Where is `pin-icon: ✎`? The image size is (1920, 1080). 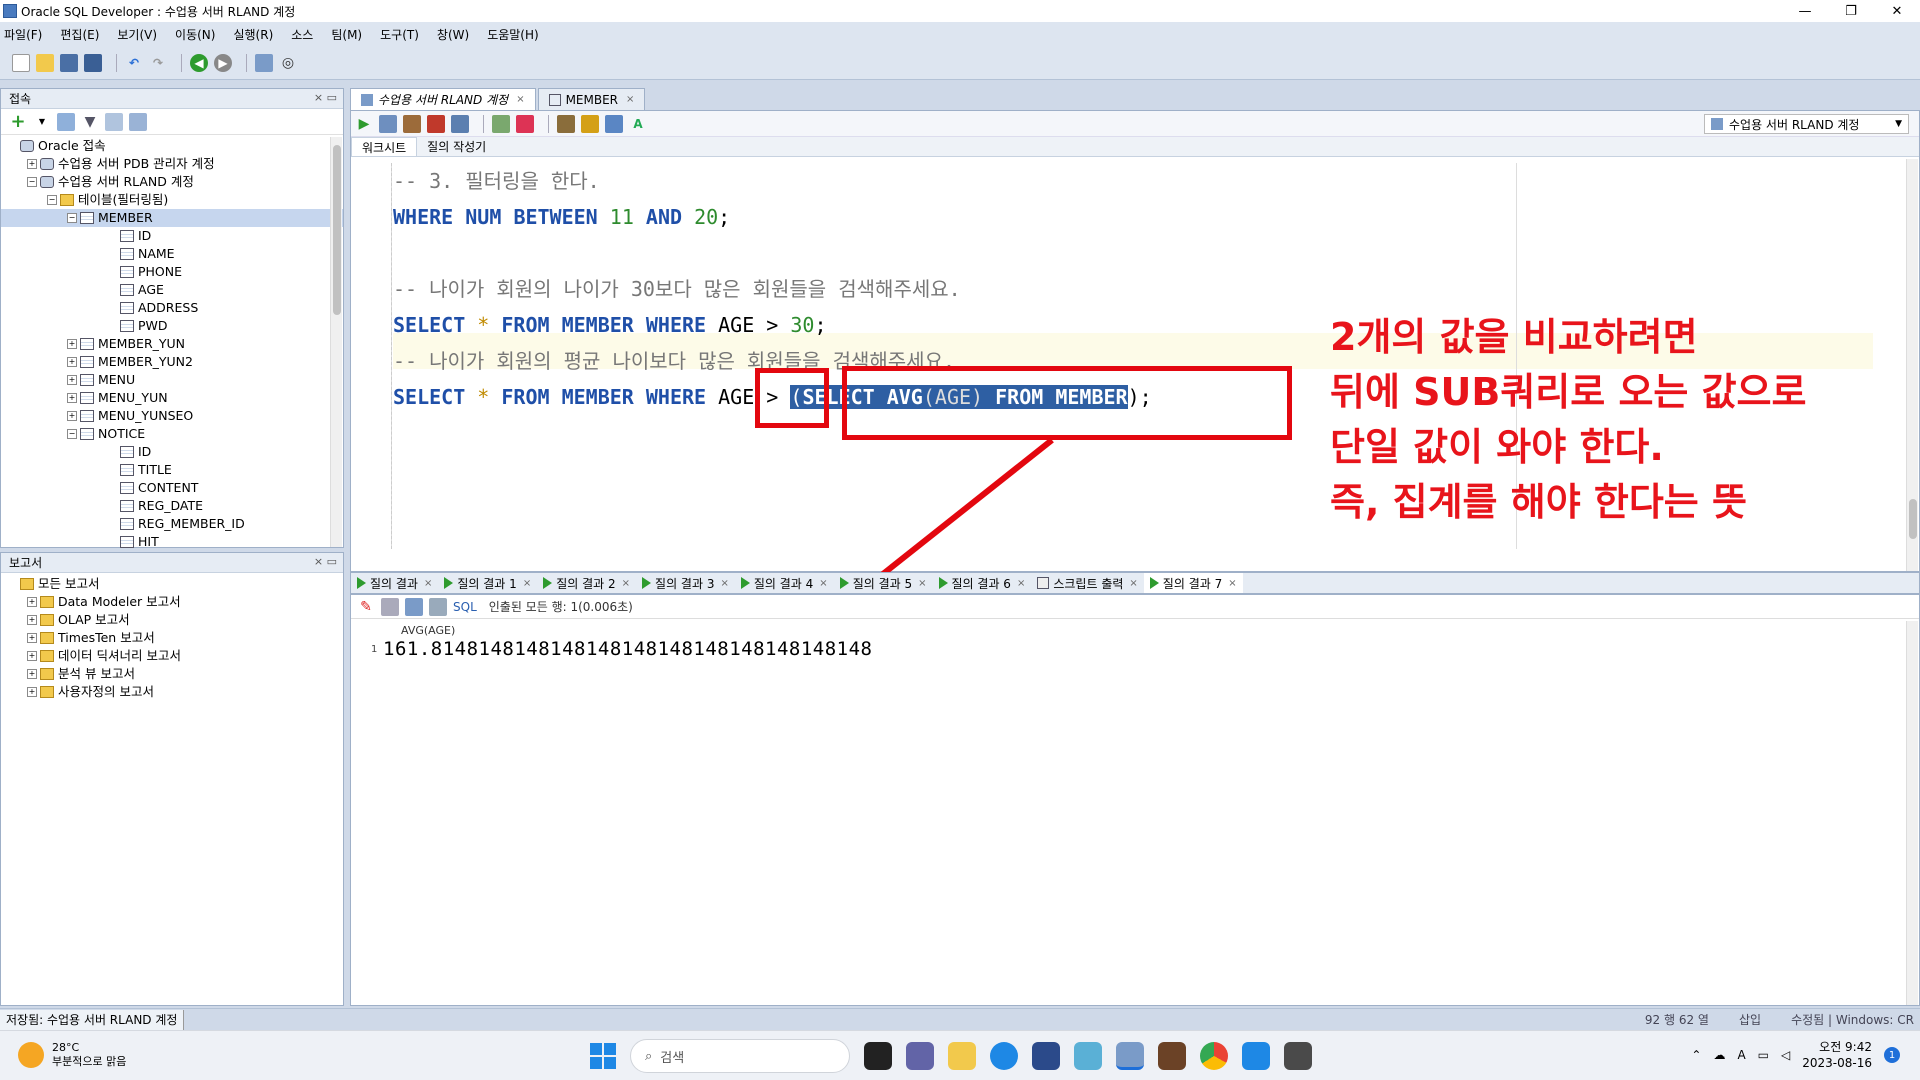
pin-icon: ✎ is located at coordinates (366, 607).